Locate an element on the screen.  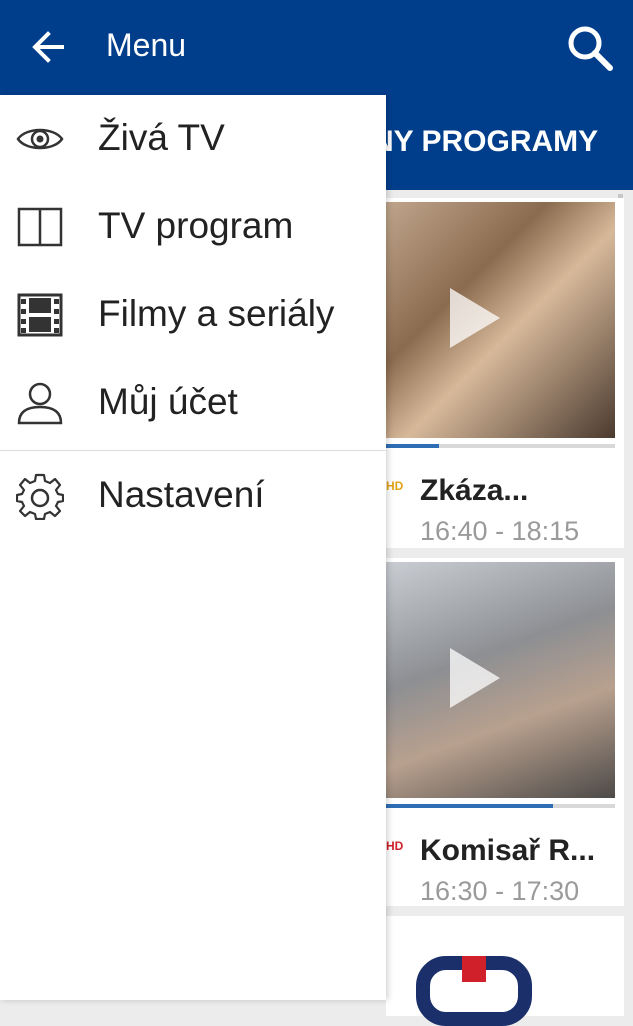
user-icon is located at coordinates (40, 403).